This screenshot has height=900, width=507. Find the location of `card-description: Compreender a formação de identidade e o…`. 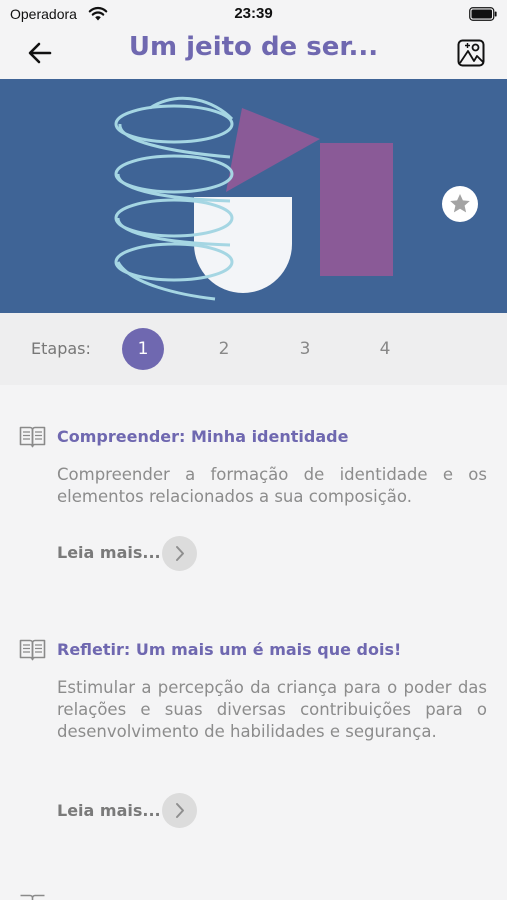

card-description: Compreender a formação de identidade e o… is located at coordinates (272, 485).